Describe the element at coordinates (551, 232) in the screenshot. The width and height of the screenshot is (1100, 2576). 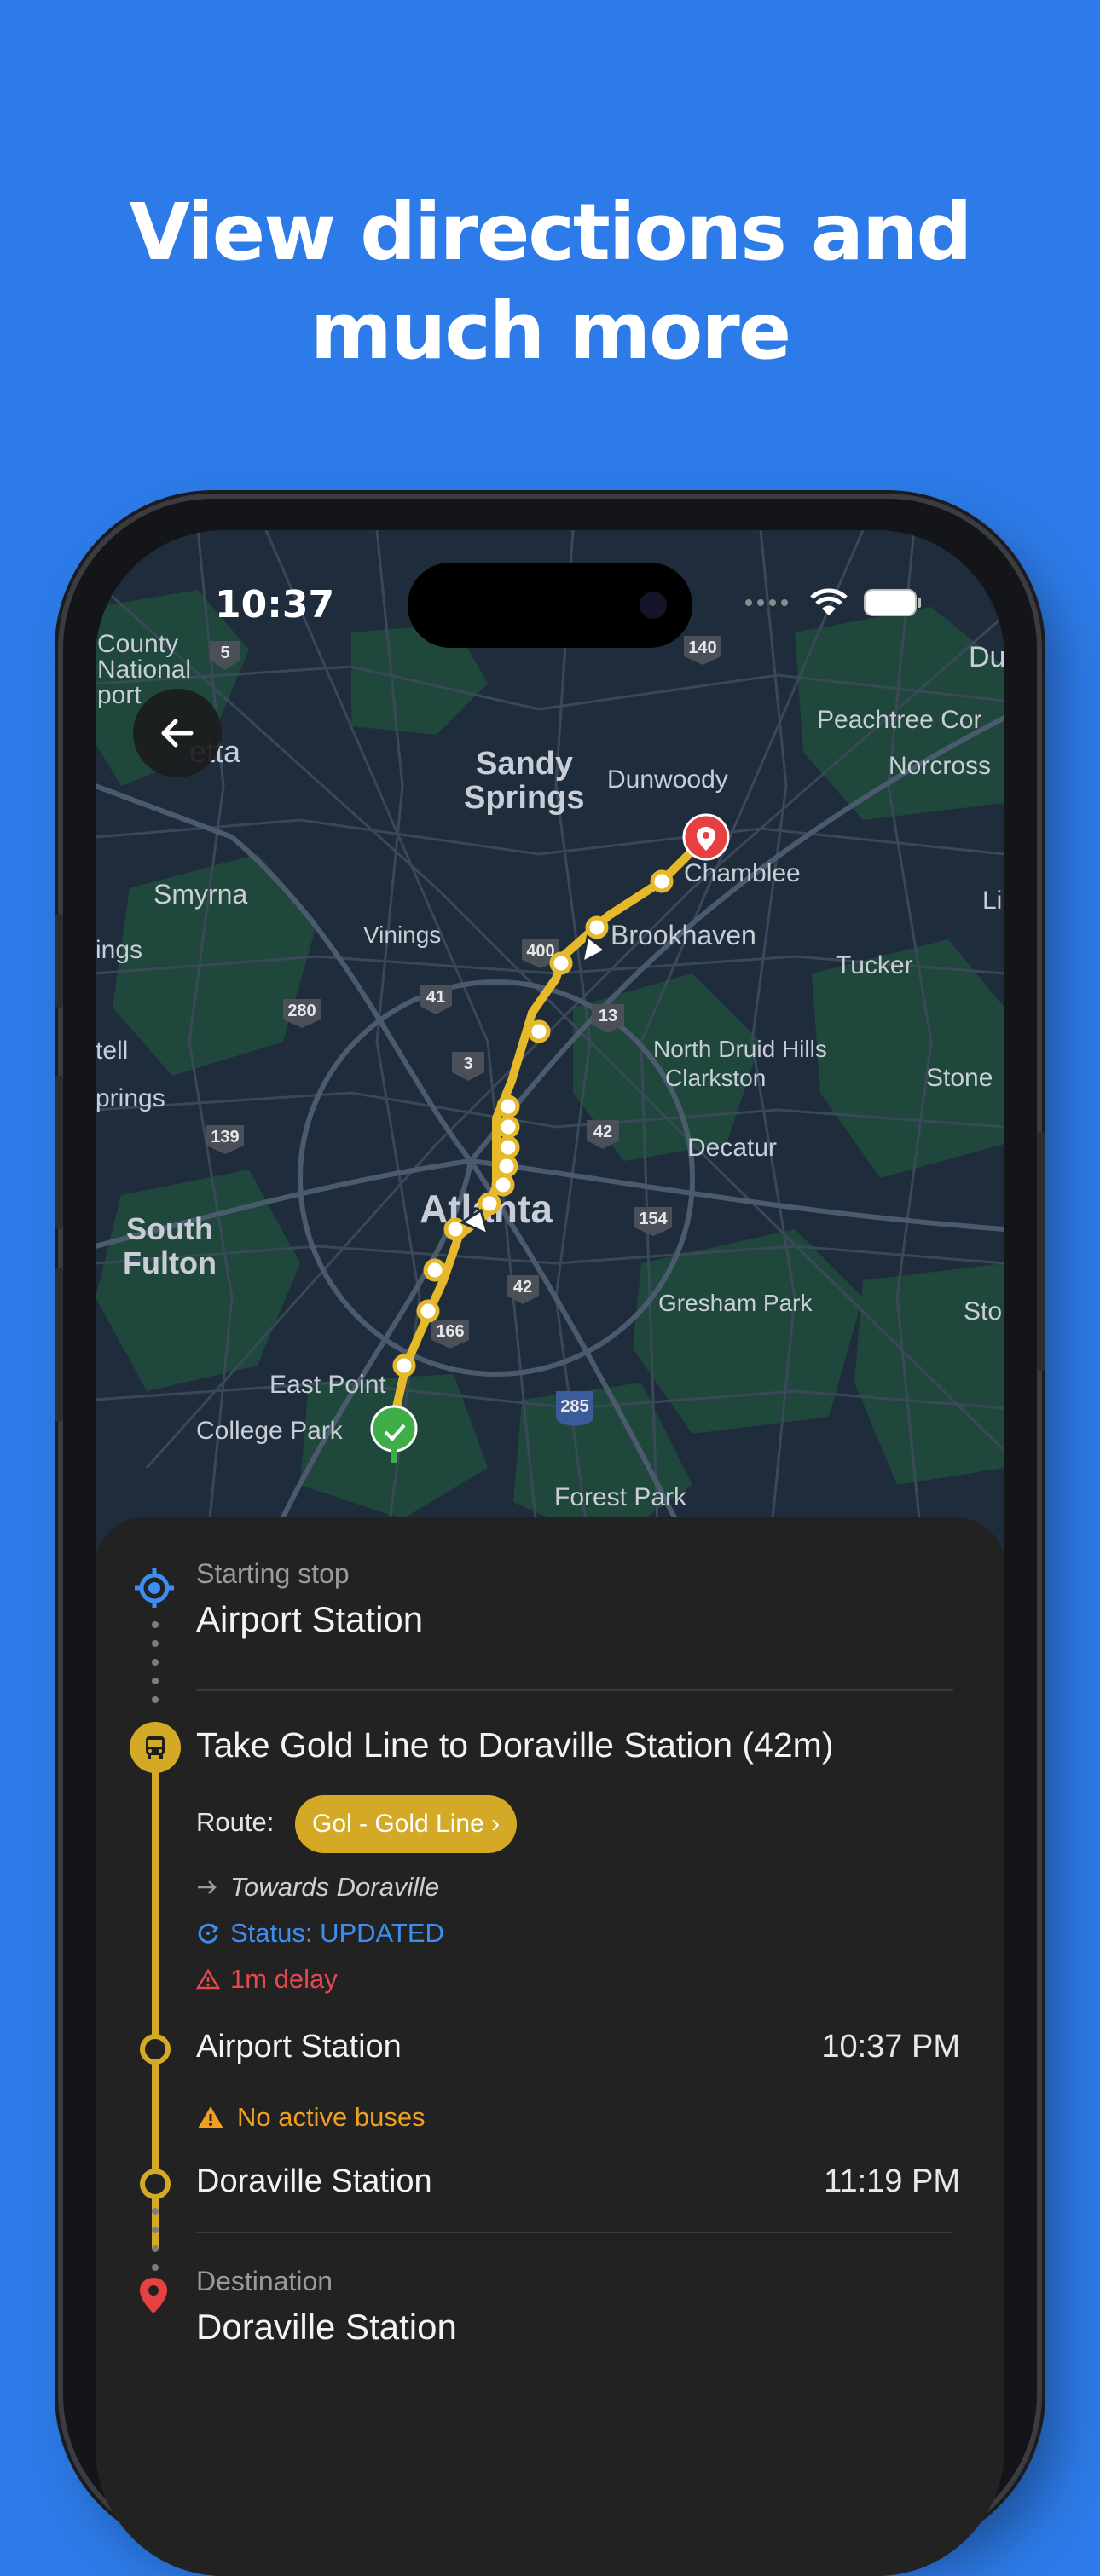
I see `headline-line-1: View directions and` at that location.